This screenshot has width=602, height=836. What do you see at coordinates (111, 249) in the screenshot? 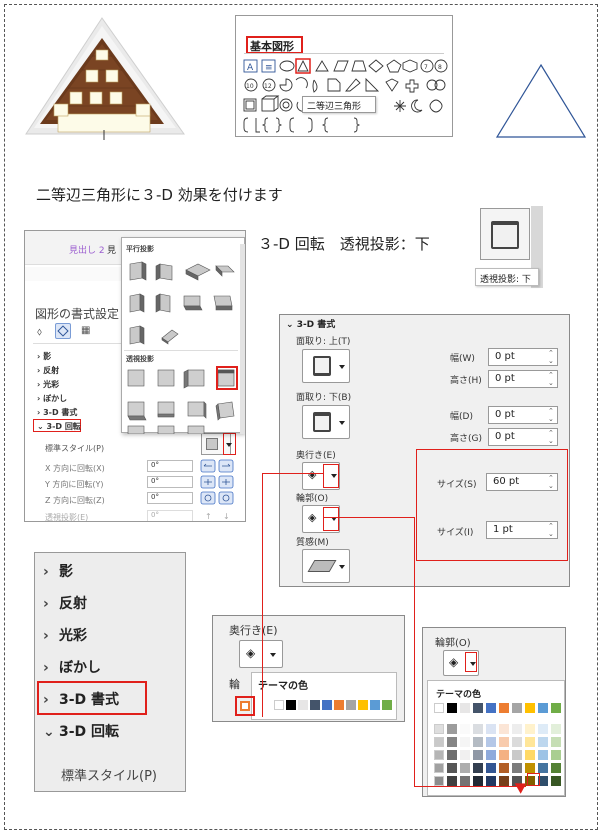
I see `ribbon-style-clipped: 見` at bounding box center [111, 249].